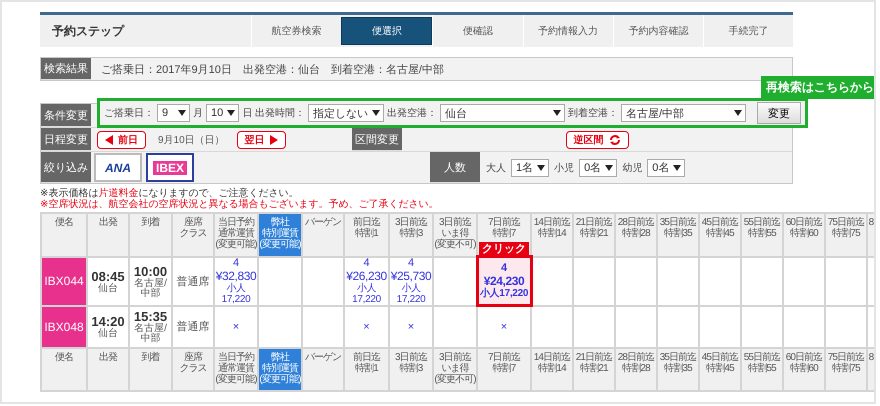  What do you see at coordinates (193, 233) in the screenshot?
I see `header-text: クラス` at bounding box center [193, 233].